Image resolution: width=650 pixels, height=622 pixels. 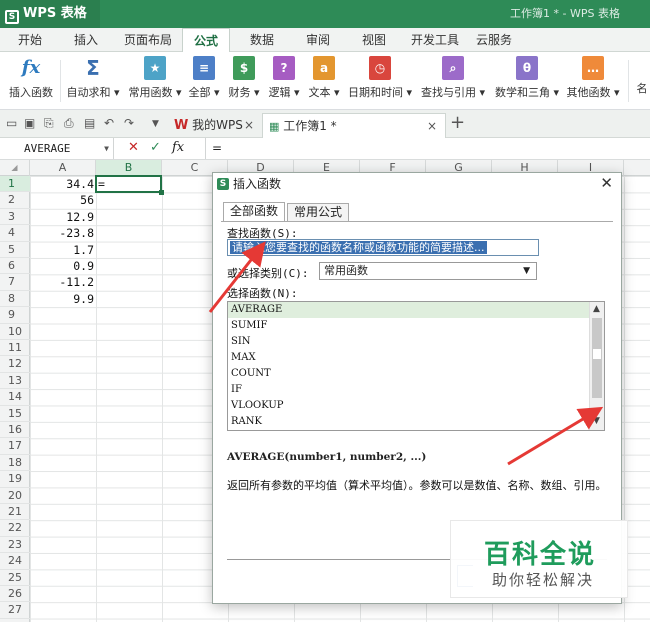 I want to click on save-icon: ▣, so click(x=29, y=123).